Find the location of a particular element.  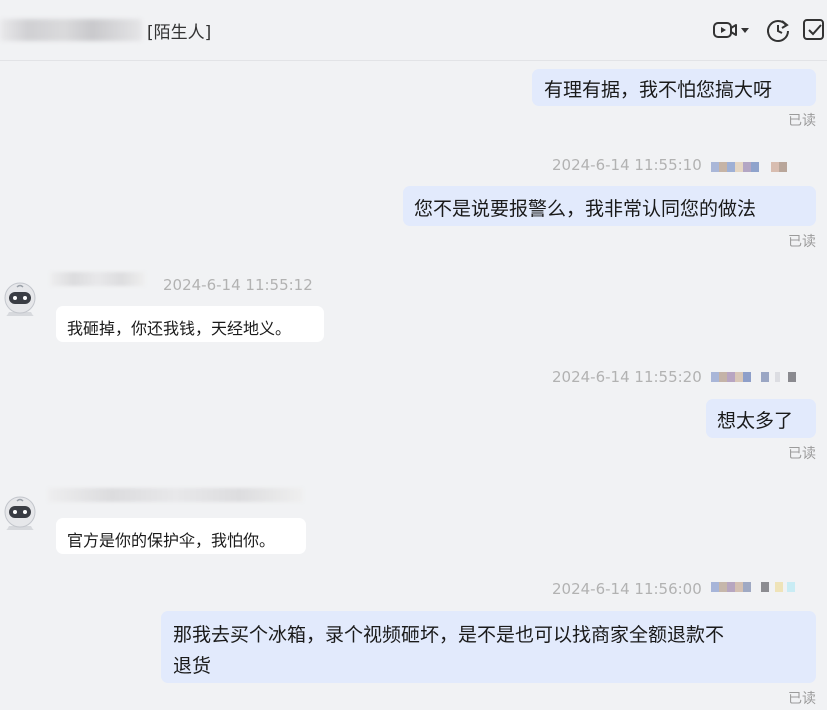

incoming-message: 我砸掉，你还我钱，天经地义。 is located at coordinates (190, 324).